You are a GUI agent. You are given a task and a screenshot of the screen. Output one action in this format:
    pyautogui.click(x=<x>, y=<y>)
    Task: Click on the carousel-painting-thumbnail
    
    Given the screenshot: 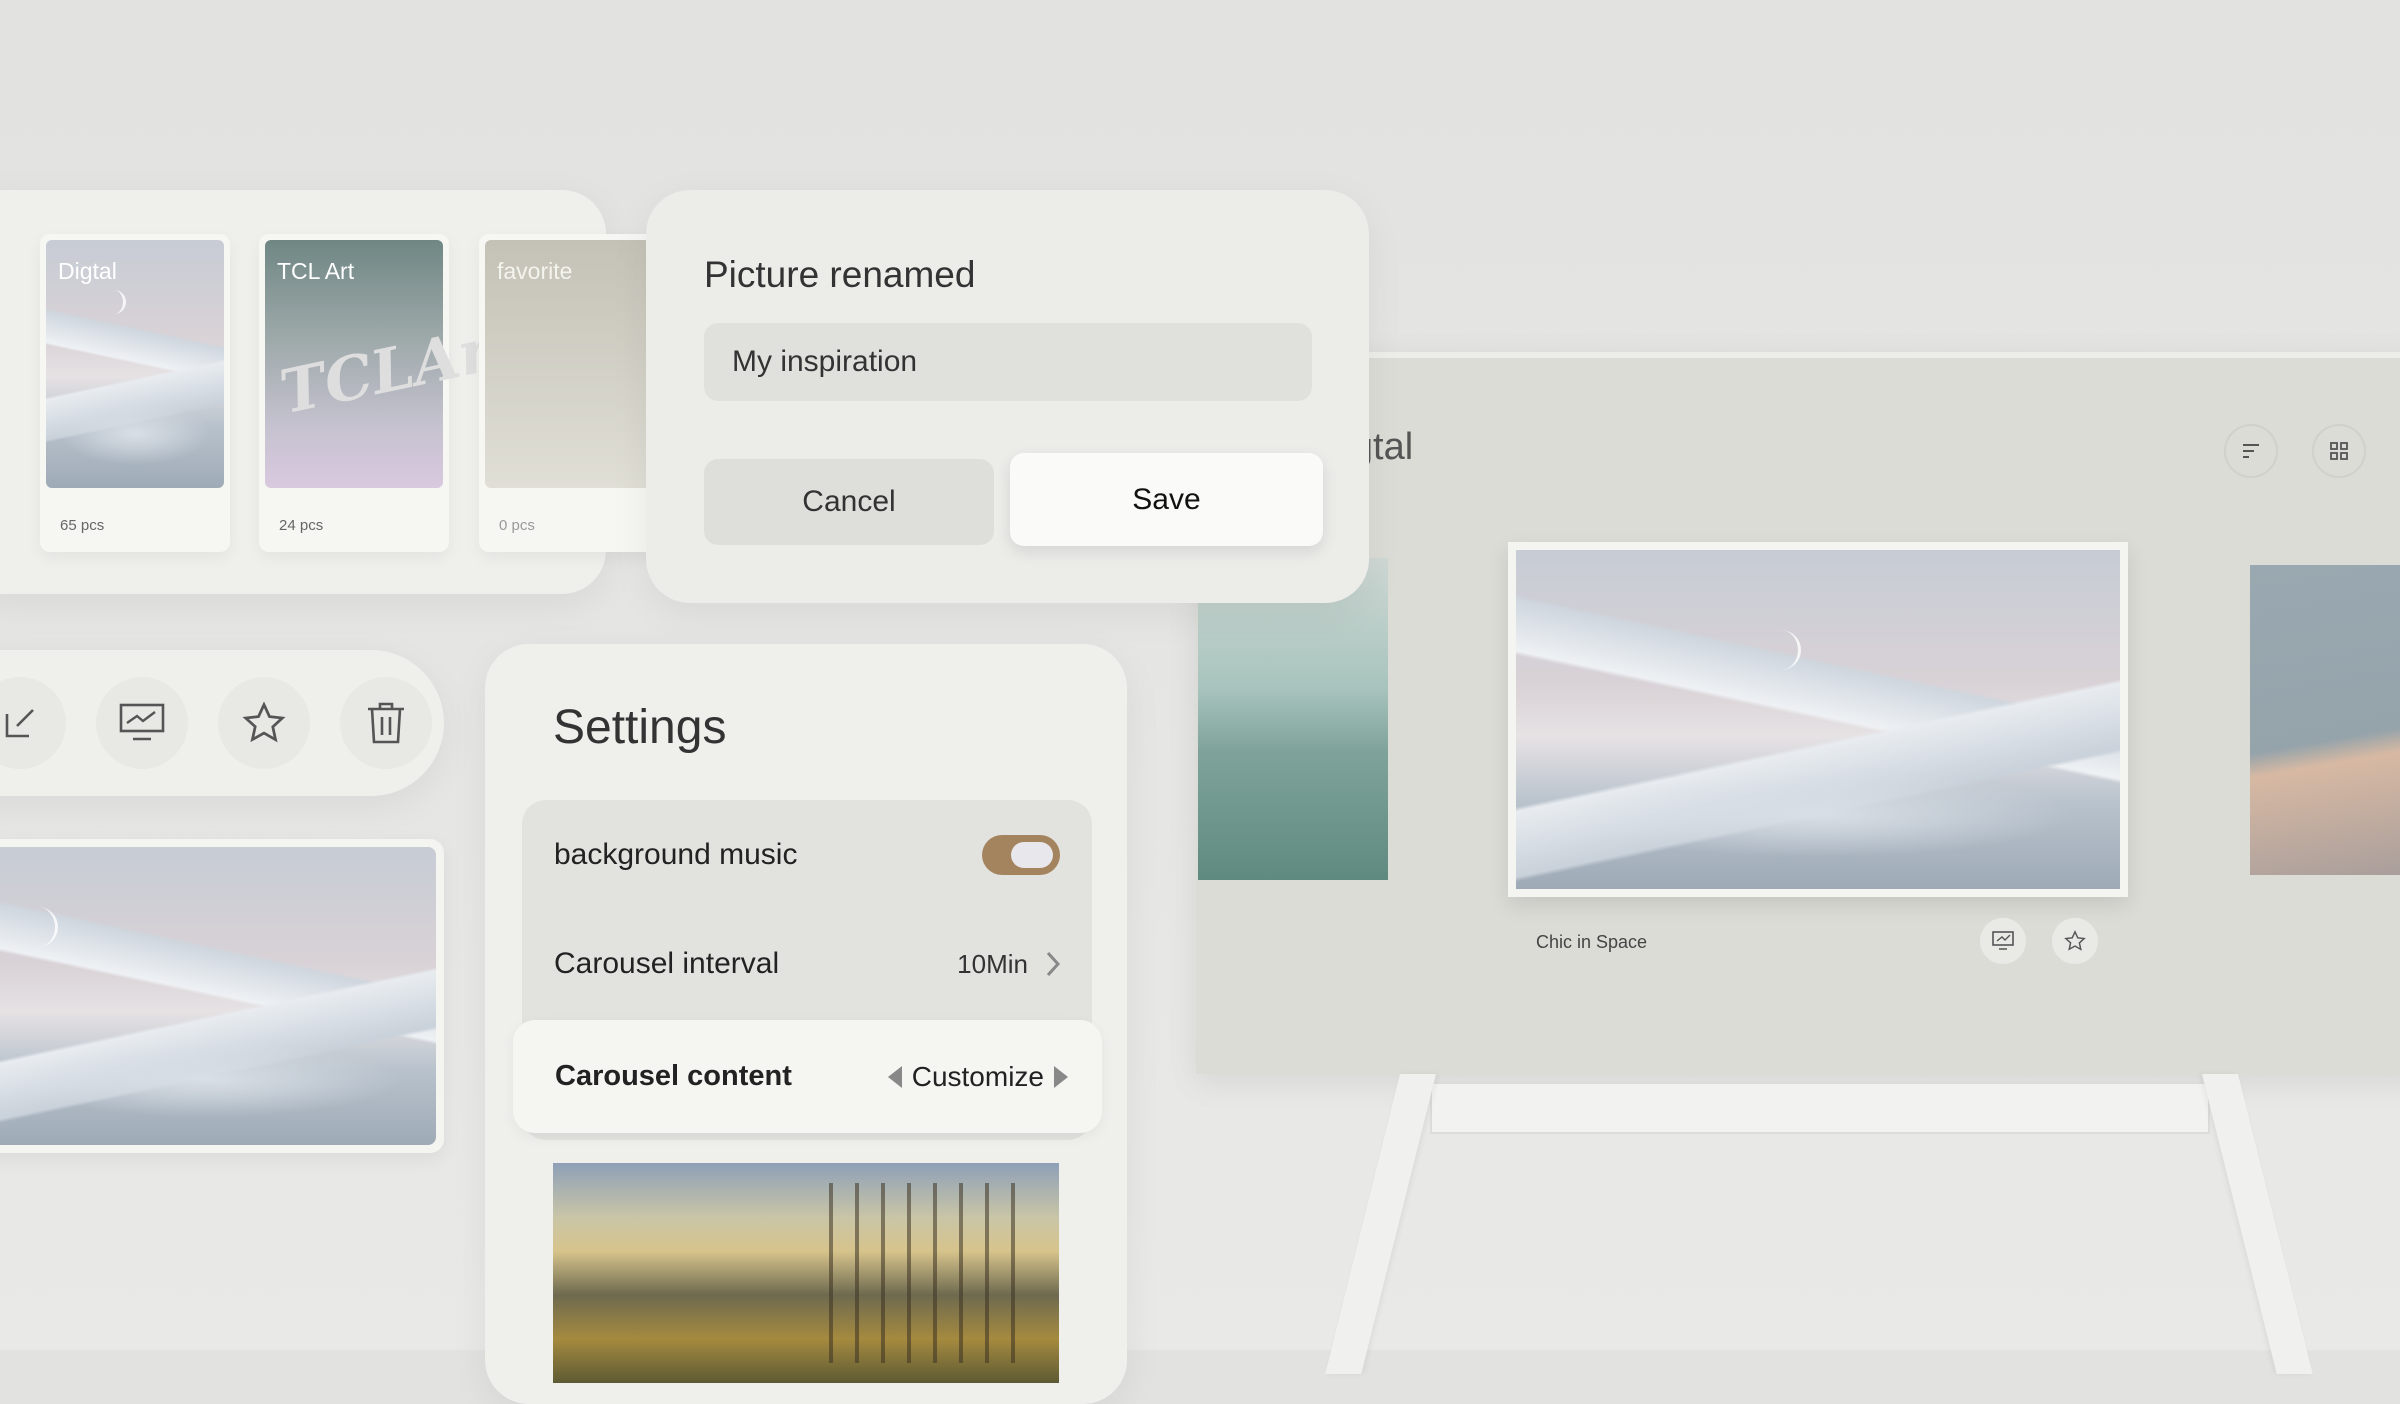 What is the action you would take?
    pyautogui.click(x=806, y=1273)
    